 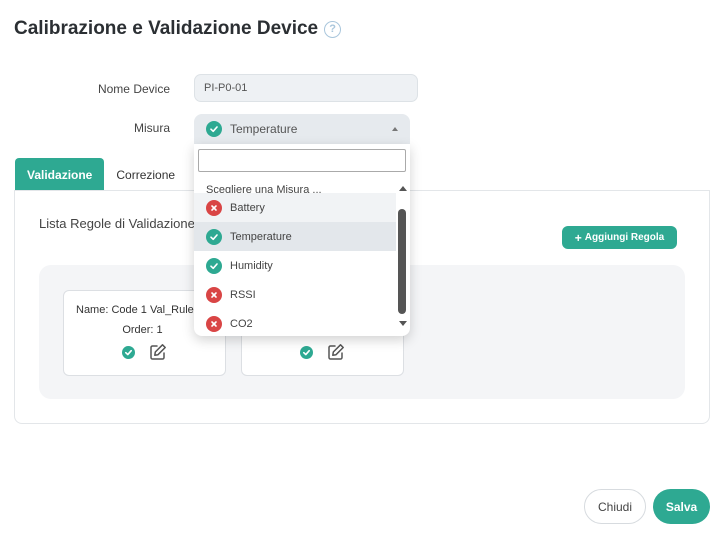 What do you see at coordinates (295, 294) in the screenshot?
I see `dropdown-option-rssi: RSSI` at bounding box center [295, 294].